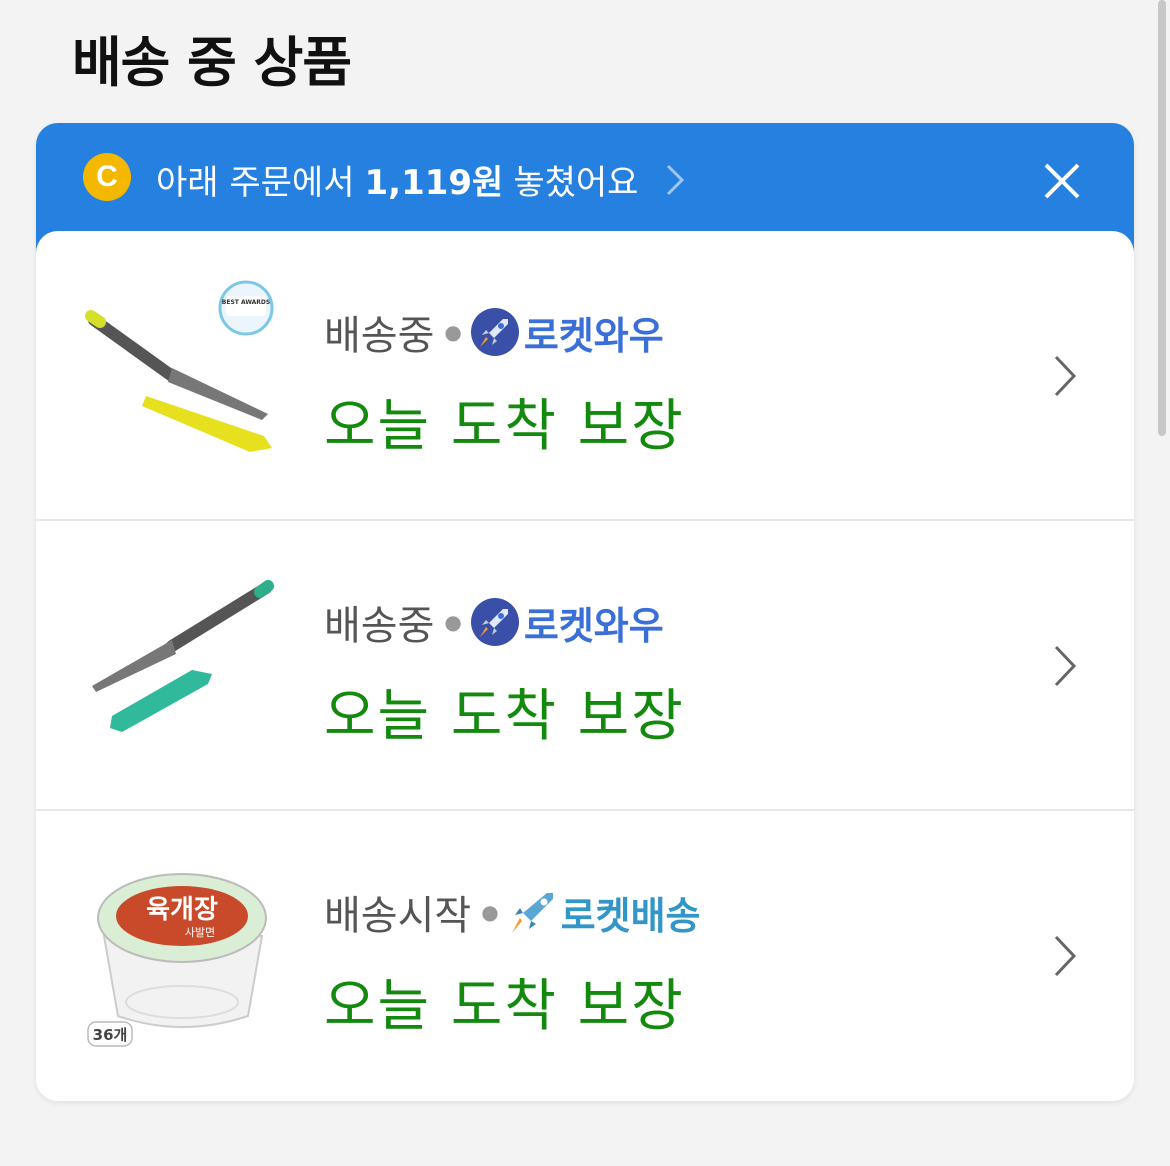 The image size is (1170, 1166). What do you see at coordinates (255, 183) in the screenshot?
I see `banner-text-before: 아래 주문에서` at bounding box center [255, 183].